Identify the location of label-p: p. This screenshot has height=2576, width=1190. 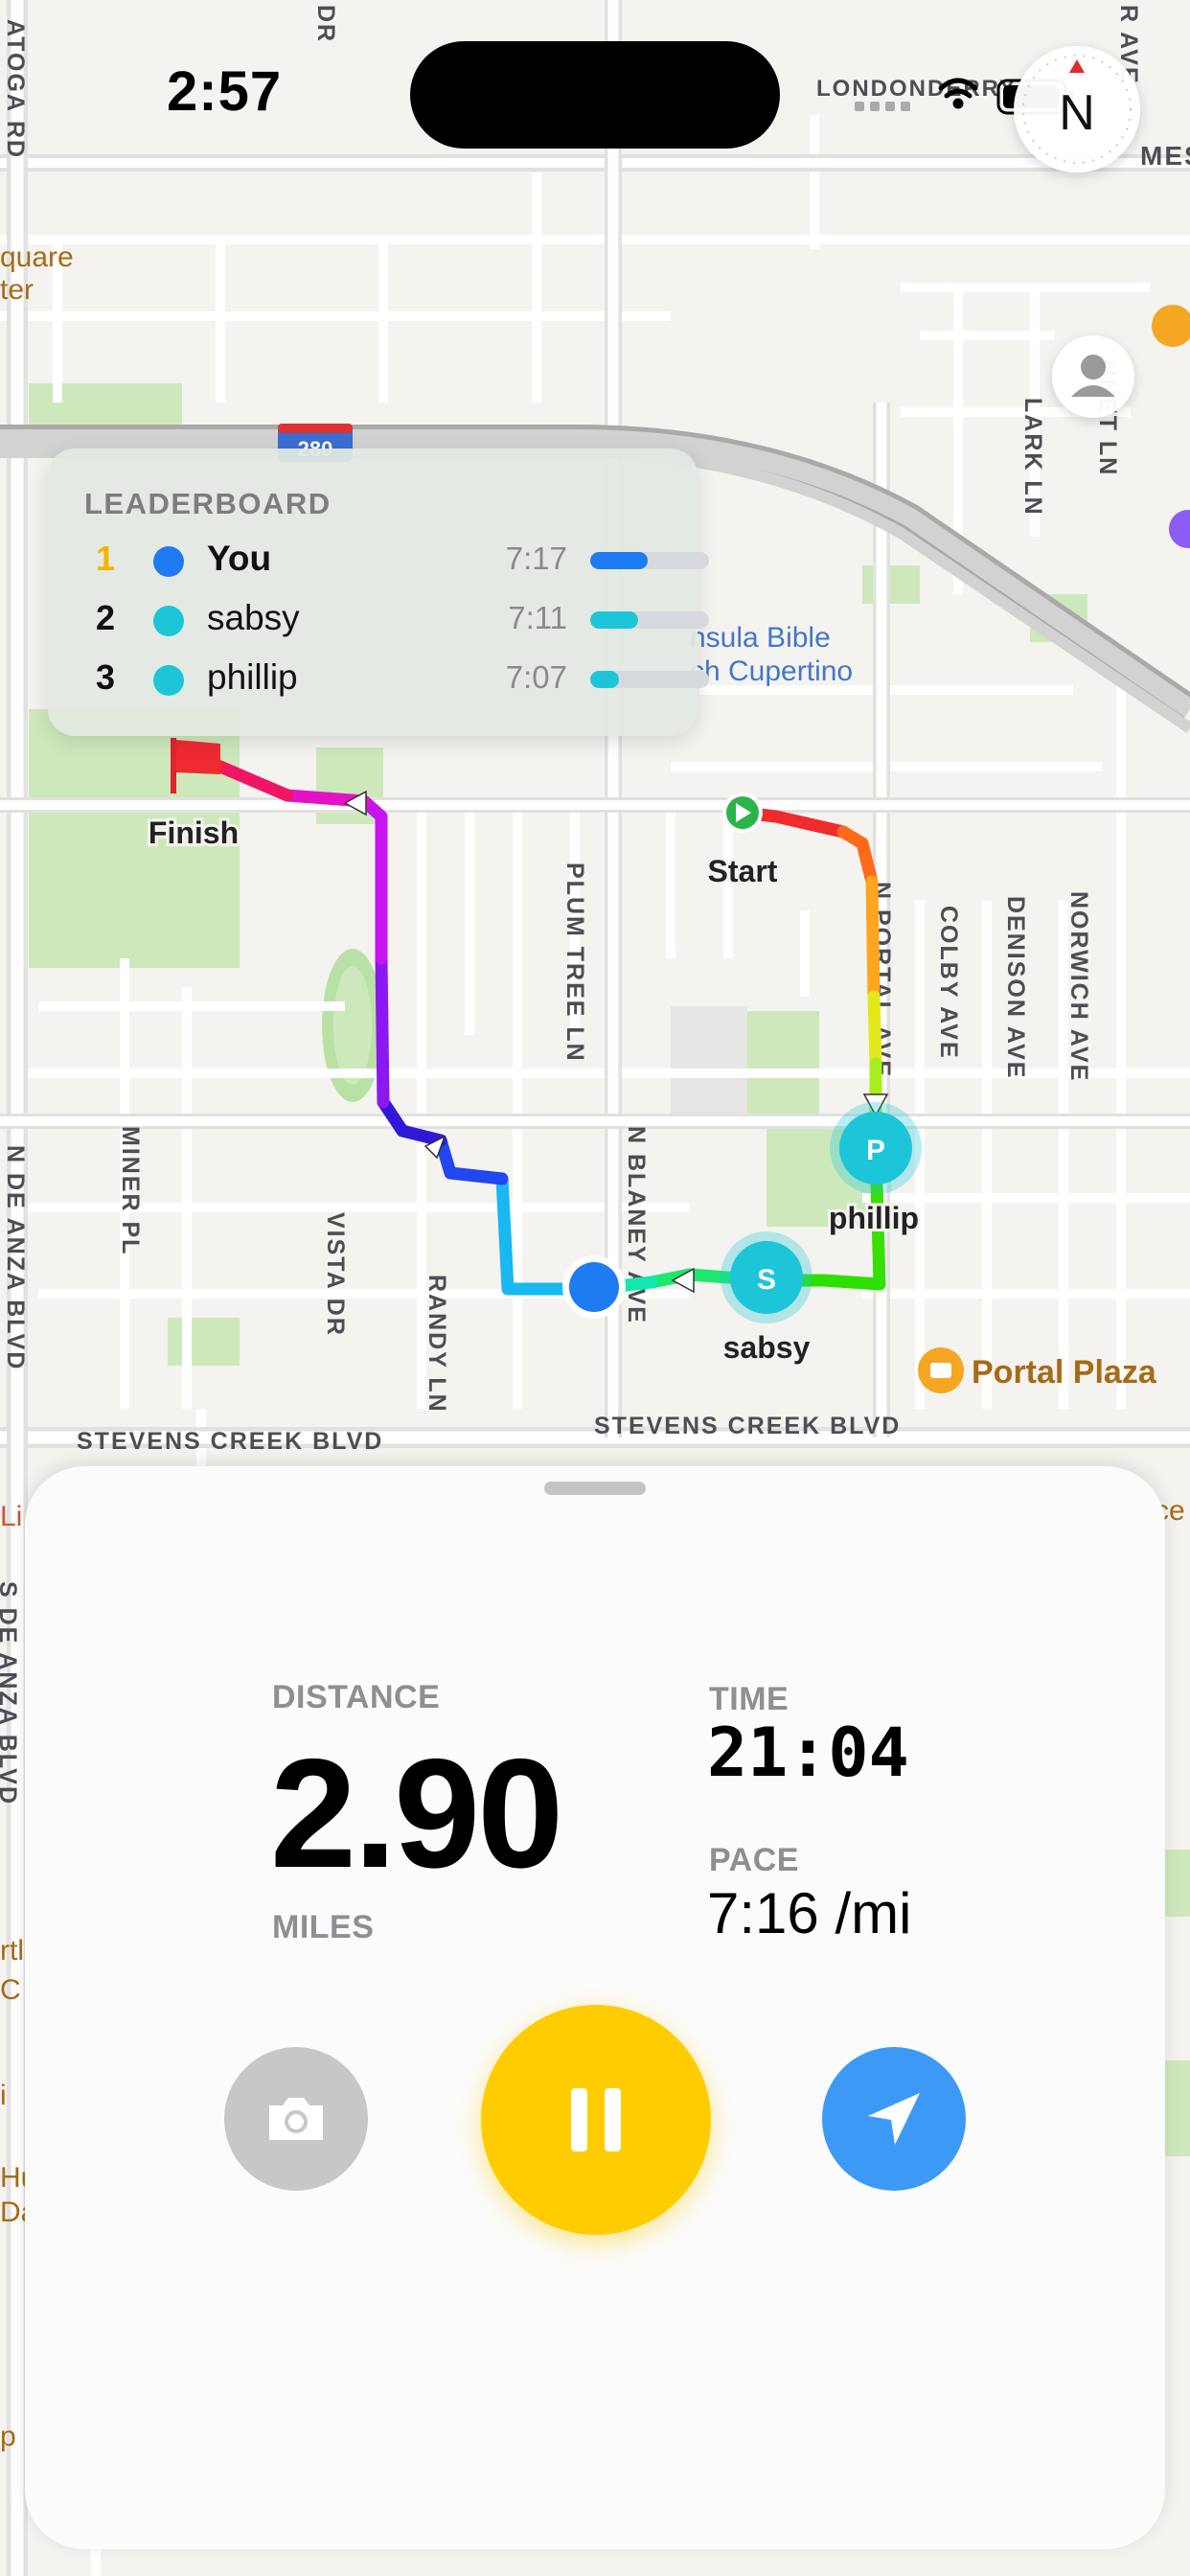
(8, 2436).